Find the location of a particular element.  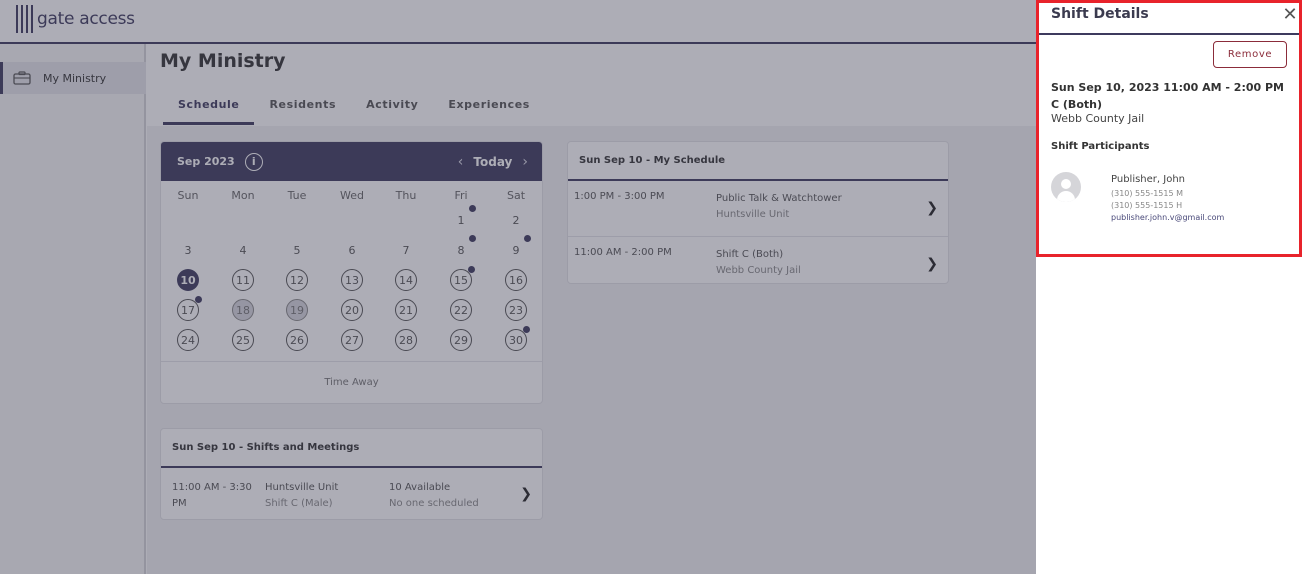

participant-email: publisher.john.v@gmail.com is located at coordinates (1167, 217).